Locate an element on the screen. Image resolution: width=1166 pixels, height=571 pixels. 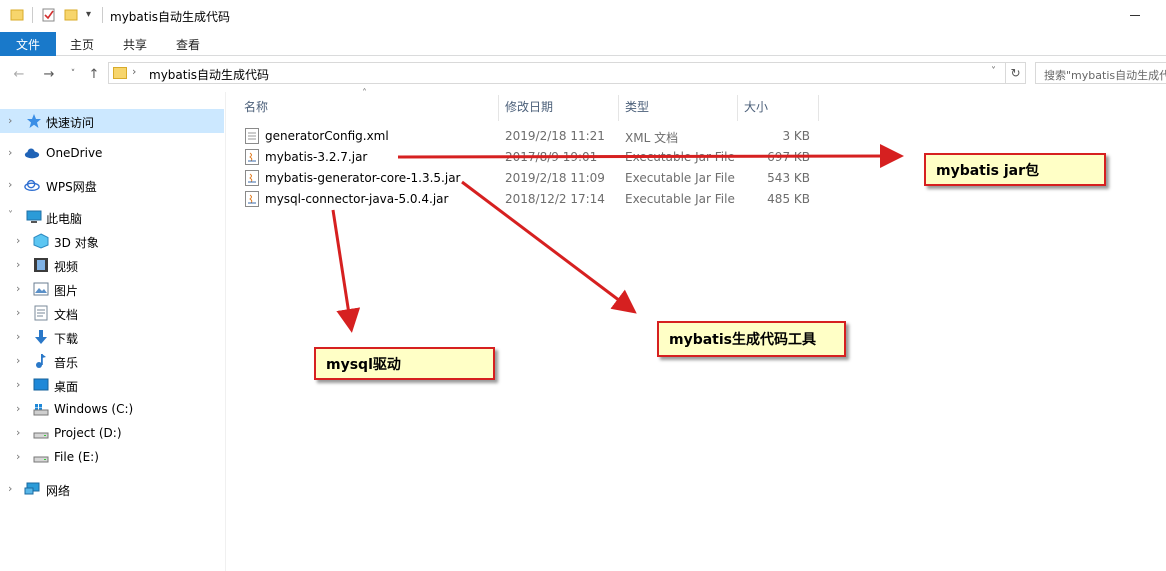
tab-share: 共享 is located at coordinates (135, 44).